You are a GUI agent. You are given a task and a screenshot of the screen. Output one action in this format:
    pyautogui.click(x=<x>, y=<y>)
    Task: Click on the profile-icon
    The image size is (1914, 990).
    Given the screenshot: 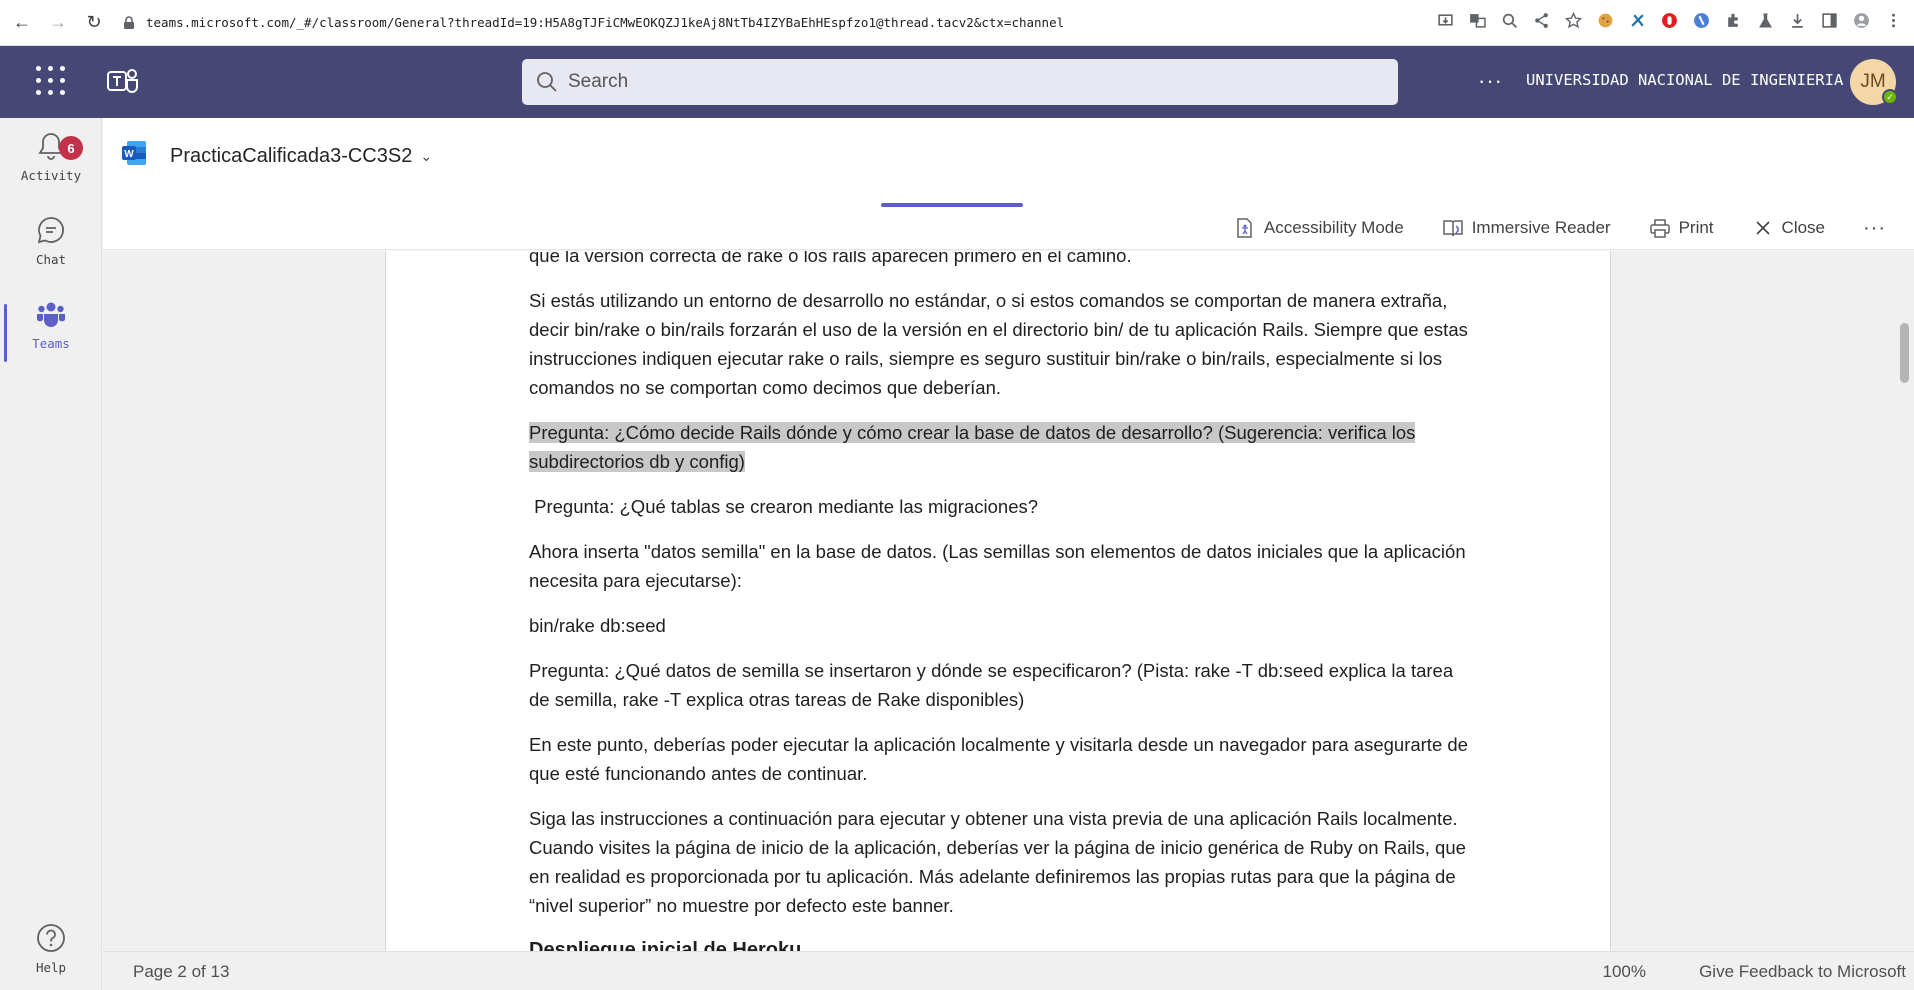 What is the action you would take?
    pyautogui.click(x=1861, y=20)
    